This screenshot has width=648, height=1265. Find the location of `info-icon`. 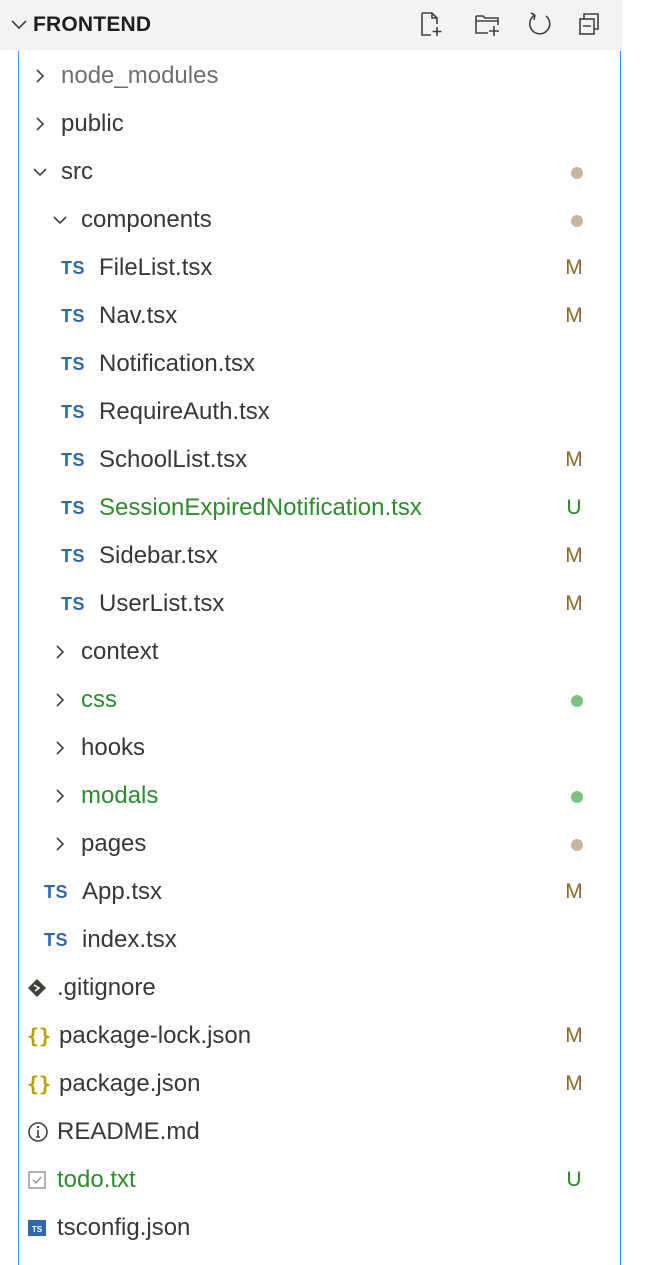

info-icon is located at coordinates (38, 1132).